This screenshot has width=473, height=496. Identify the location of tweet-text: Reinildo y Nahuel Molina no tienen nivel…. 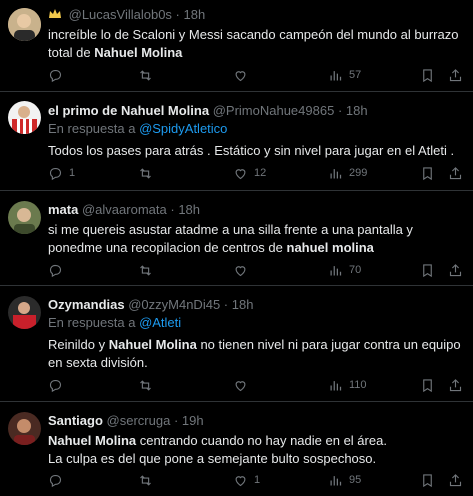
(254, 353).